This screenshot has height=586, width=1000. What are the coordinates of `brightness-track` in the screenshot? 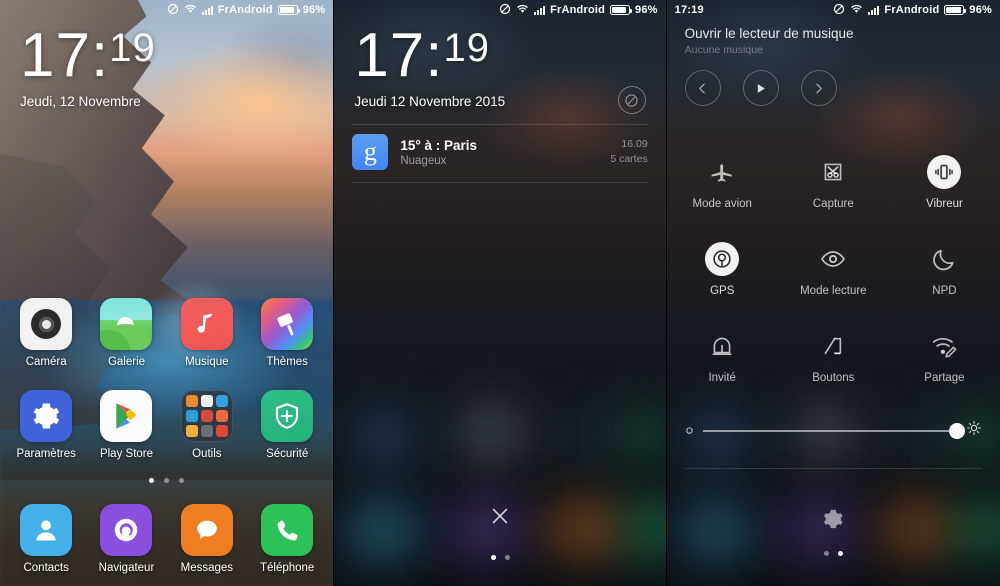 It's located at (833, 430).